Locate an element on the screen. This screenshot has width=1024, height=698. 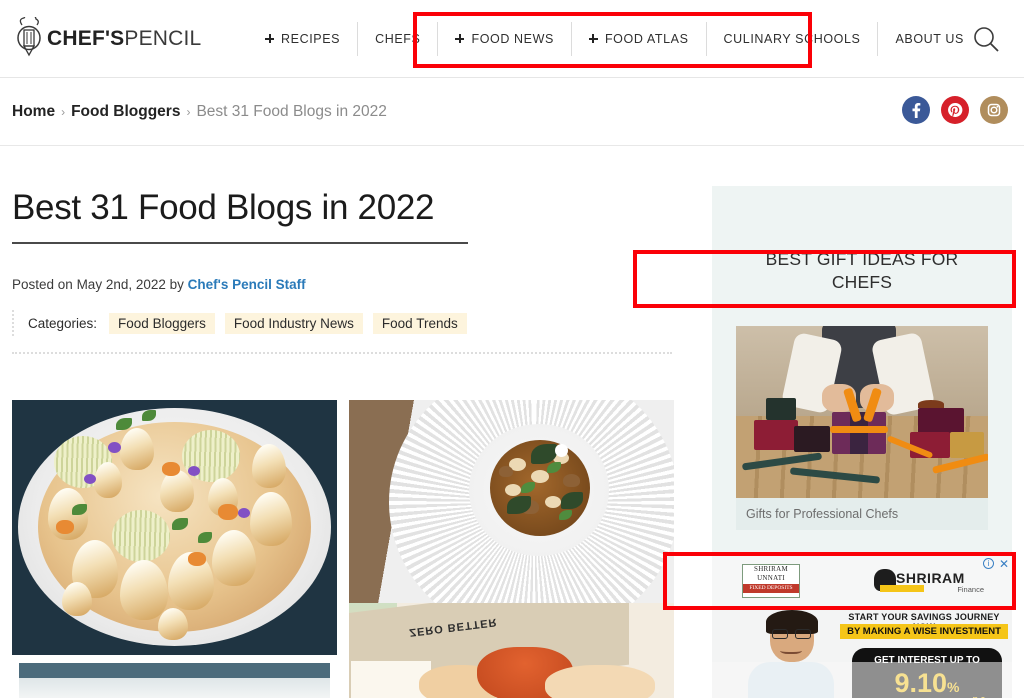
categories-label: Categories: is located at coordinates (63, 323).